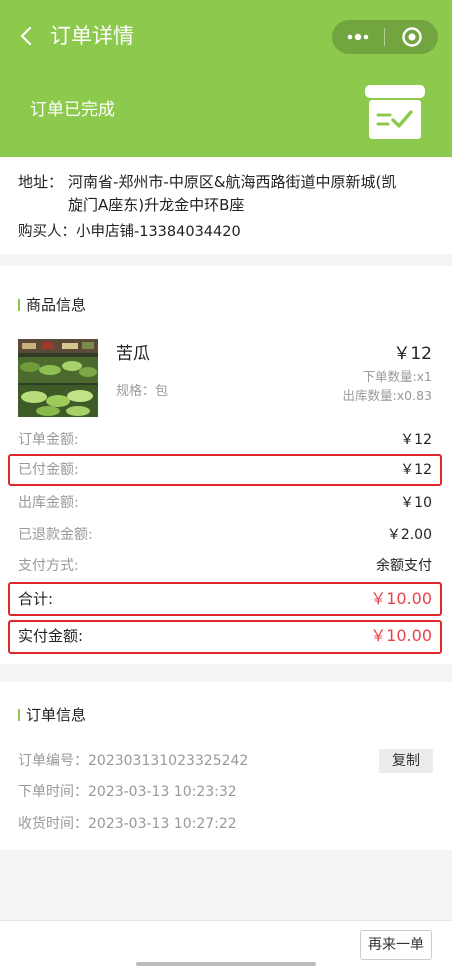  What do you see at coordinates (36, 599) in the screenshot?
I see `amount-label: 合计:` at bounding box center [36, 599].